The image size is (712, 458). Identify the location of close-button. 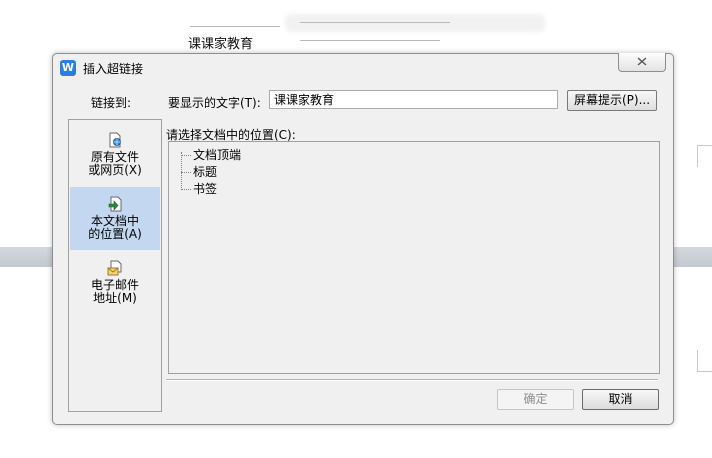
(642, 62).